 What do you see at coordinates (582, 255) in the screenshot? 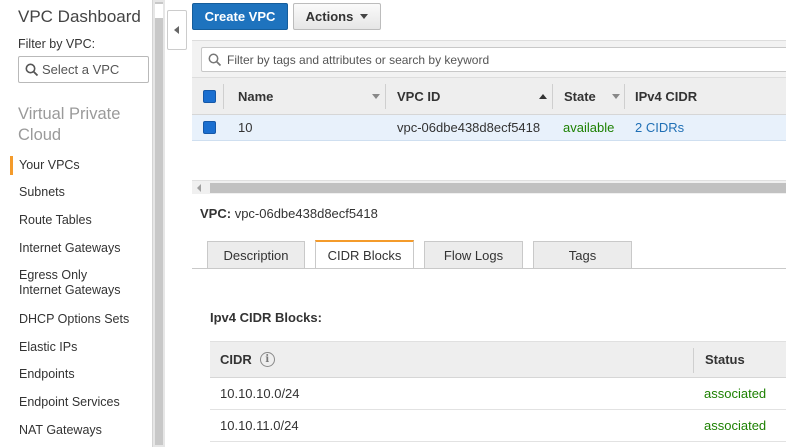
I see `tab-tags: Tags` at bounding box center [582, 255].